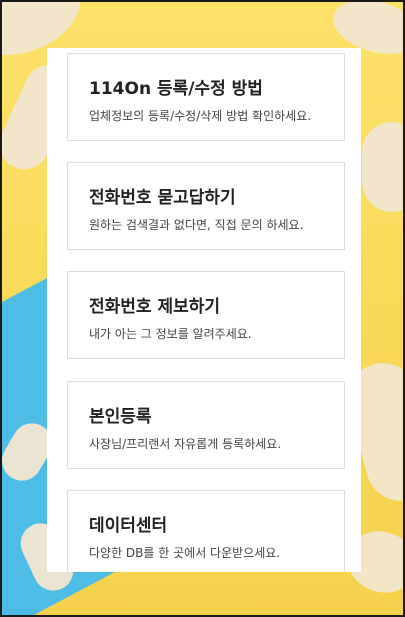 This screenshot has height=617, width=405. I want to click on menu-card-description: 업체정보의 등록/수정/삭제 방법 확인하세요., so click(200, 116).